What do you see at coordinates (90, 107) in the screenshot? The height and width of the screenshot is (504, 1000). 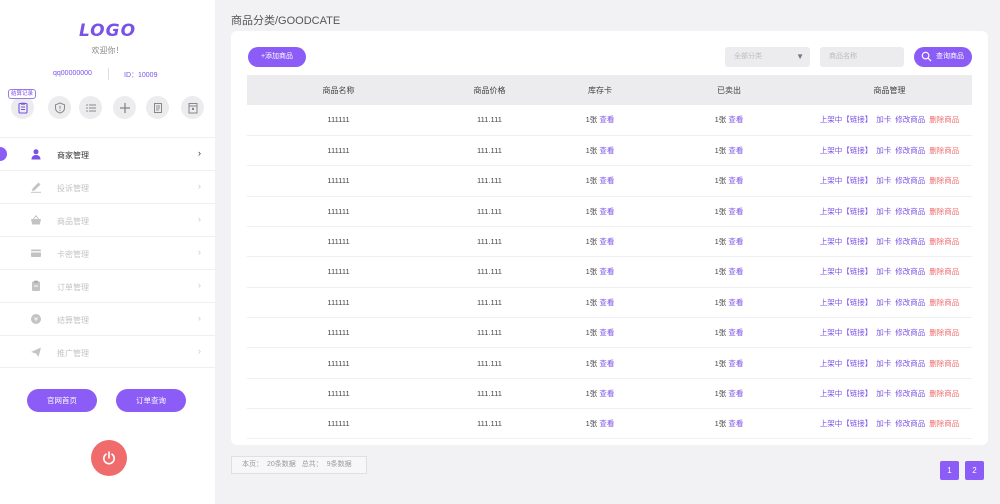 I see `quick-list-button` at bounding box center [90, 107].